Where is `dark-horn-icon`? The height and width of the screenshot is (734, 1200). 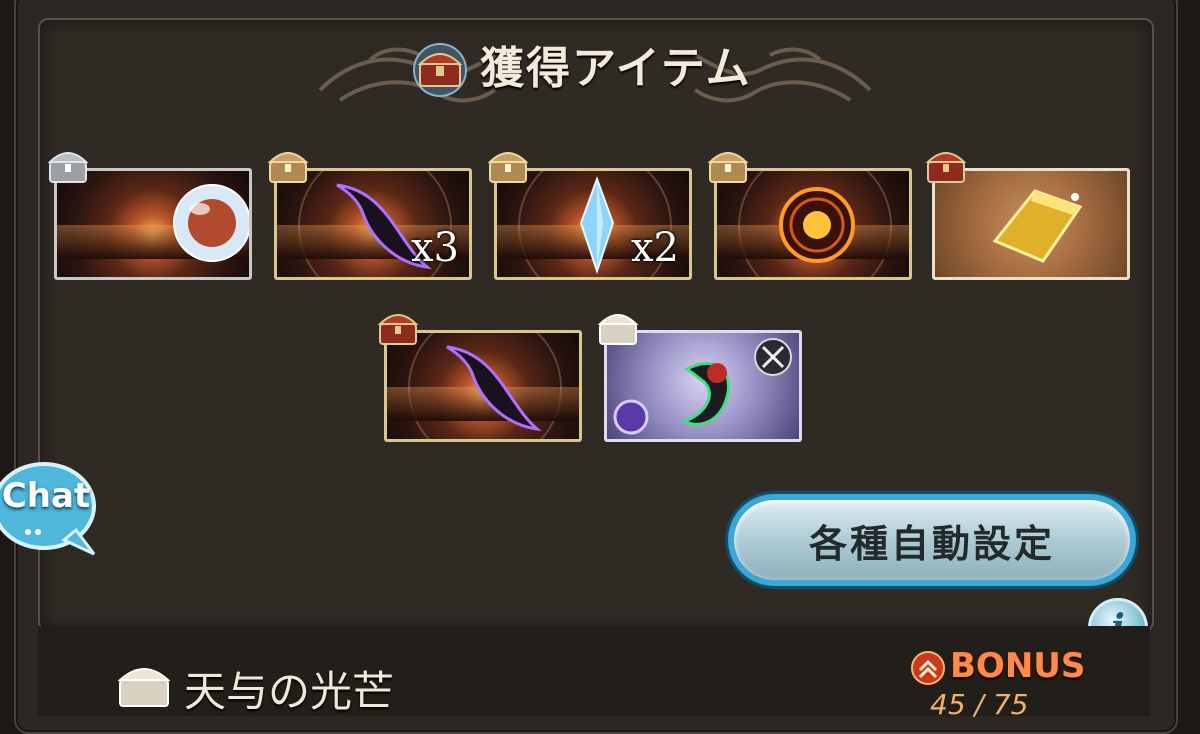
dark-horn-icon is located at coordinates (494, 388).